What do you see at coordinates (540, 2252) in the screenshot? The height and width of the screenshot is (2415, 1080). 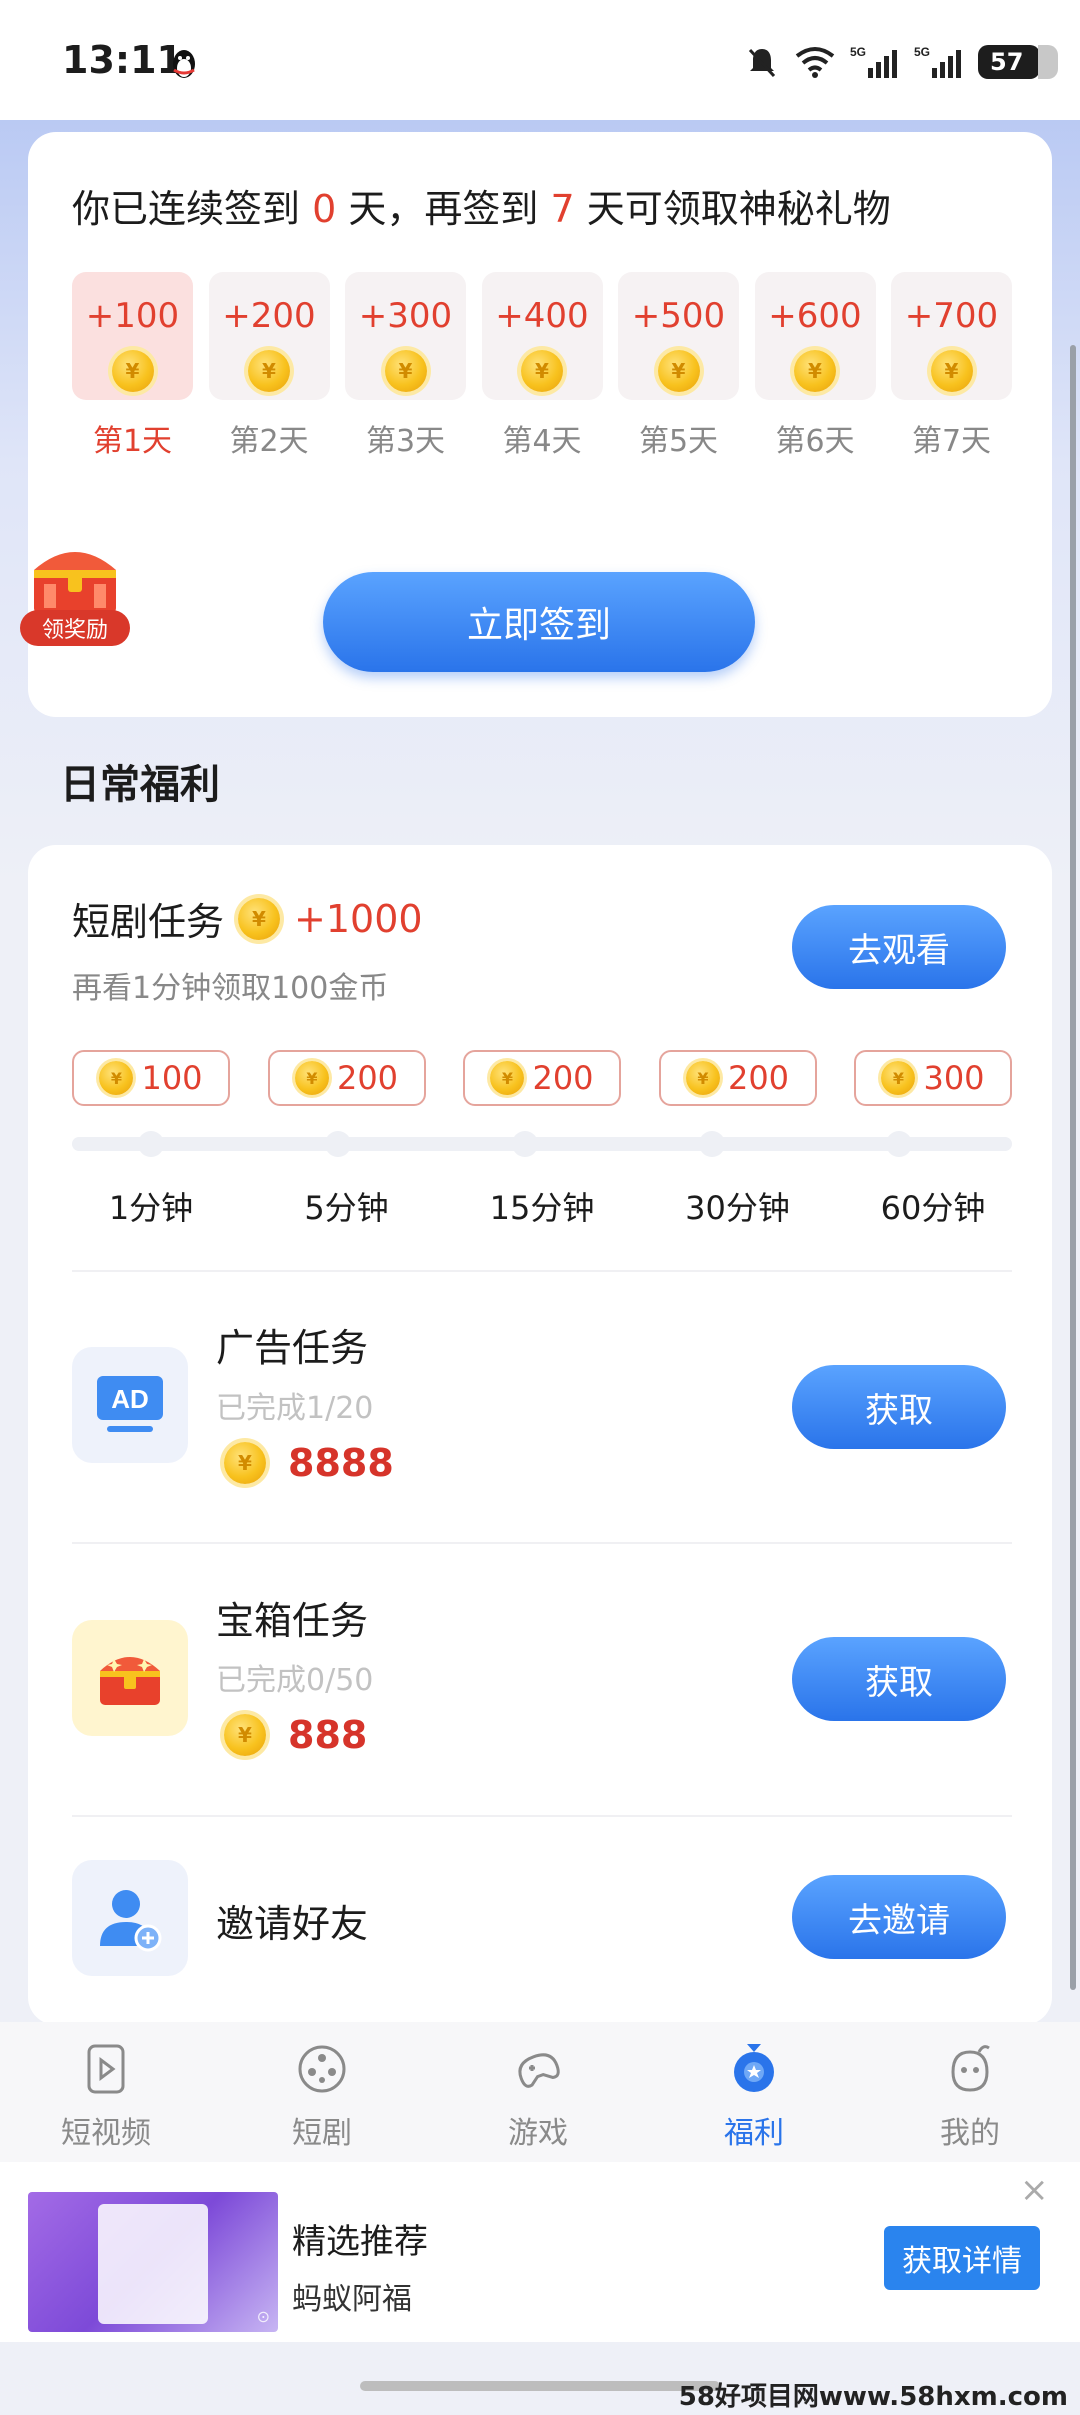 I see `ad-banner: ⊙ 精选推荐 蚂蚁阿福 获取详情 ×` at bounding box center [540, 2252].